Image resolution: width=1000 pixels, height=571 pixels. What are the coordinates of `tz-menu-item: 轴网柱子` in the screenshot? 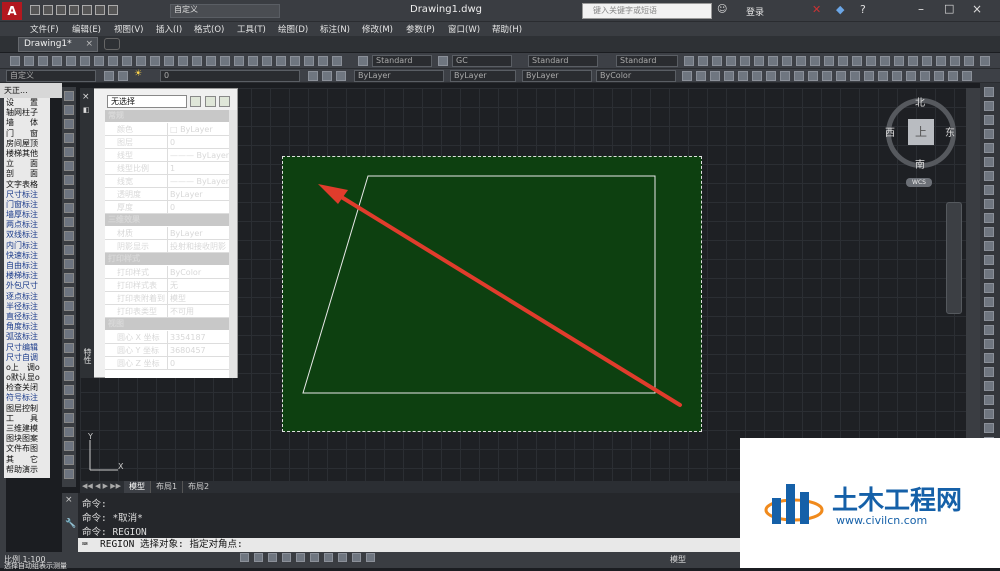 It's located at (27, 113).